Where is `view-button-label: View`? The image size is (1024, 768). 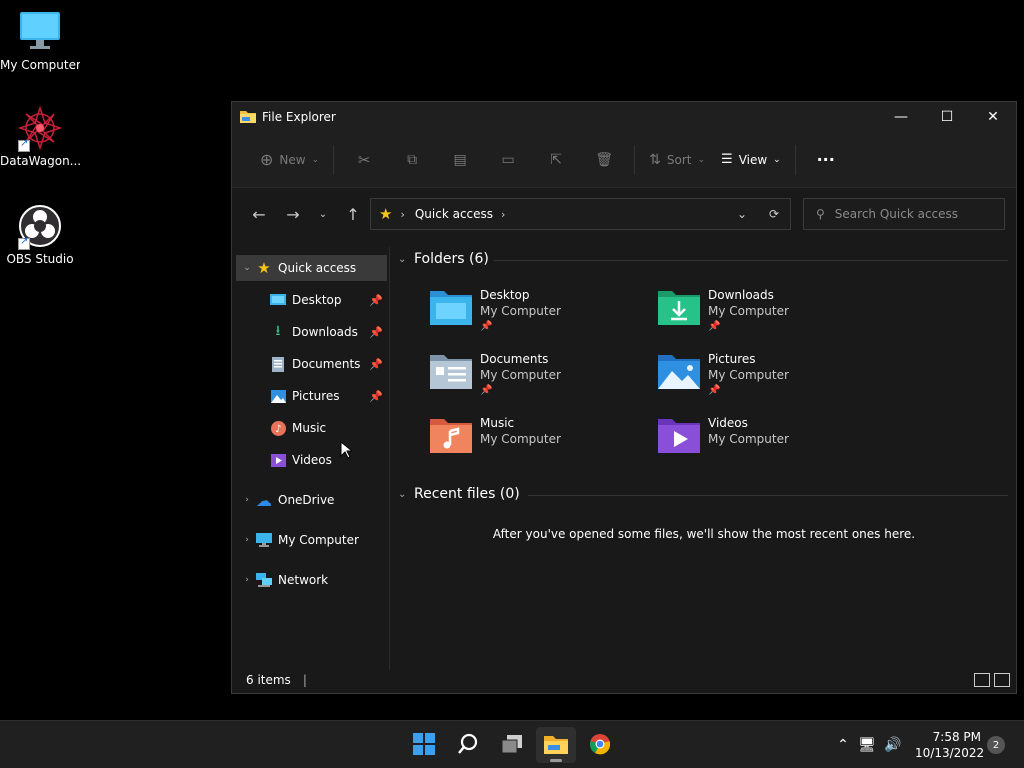 view-button-label: View is located at coordinates (753, 159).